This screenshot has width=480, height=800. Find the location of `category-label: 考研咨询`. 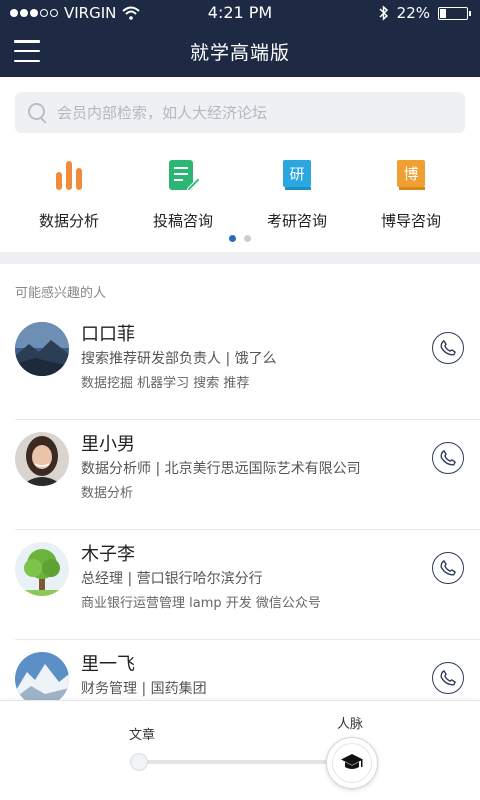

category-label: 考研咨询 is located at coordinates (296, 221).